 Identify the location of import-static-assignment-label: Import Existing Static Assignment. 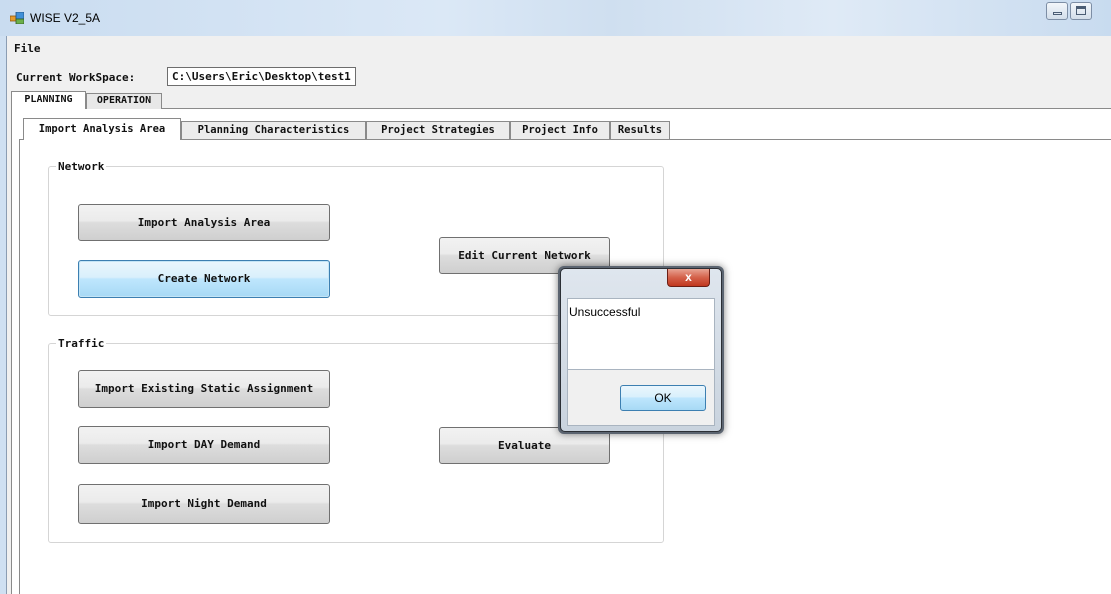
(204, 388).